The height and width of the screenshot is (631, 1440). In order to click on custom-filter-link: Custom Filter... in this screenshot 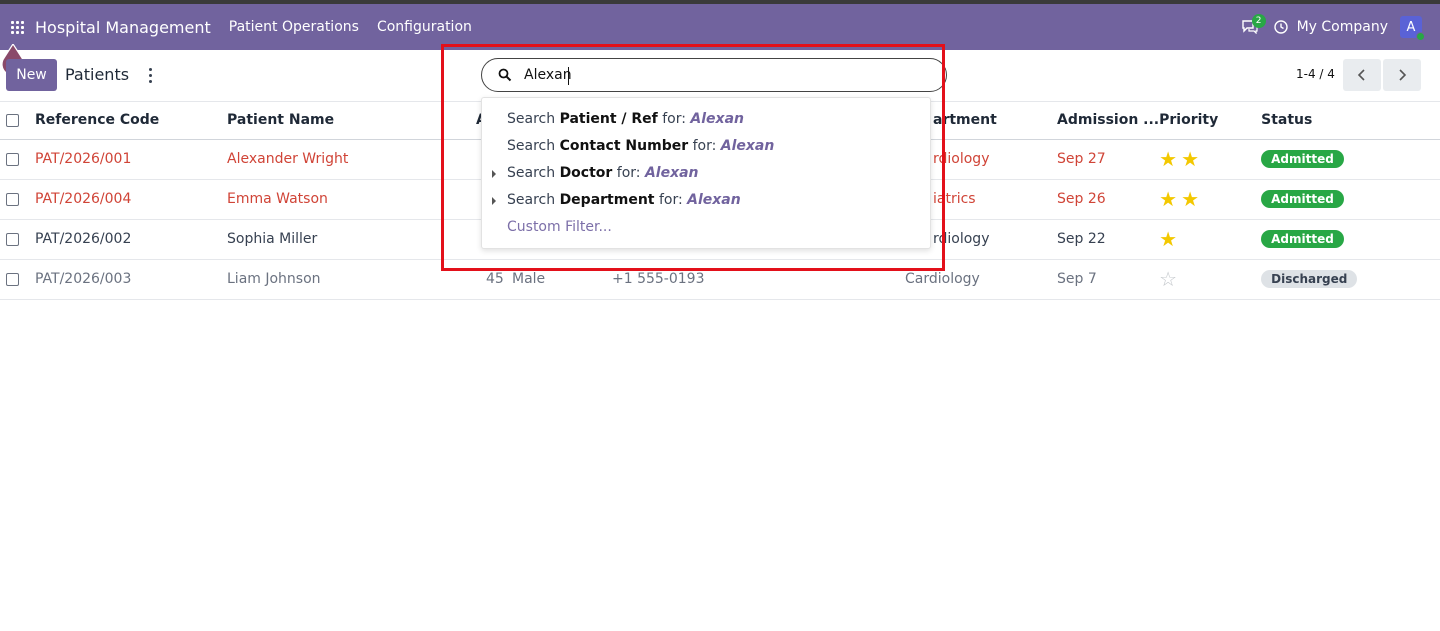, I will do `click(559, 227)`.